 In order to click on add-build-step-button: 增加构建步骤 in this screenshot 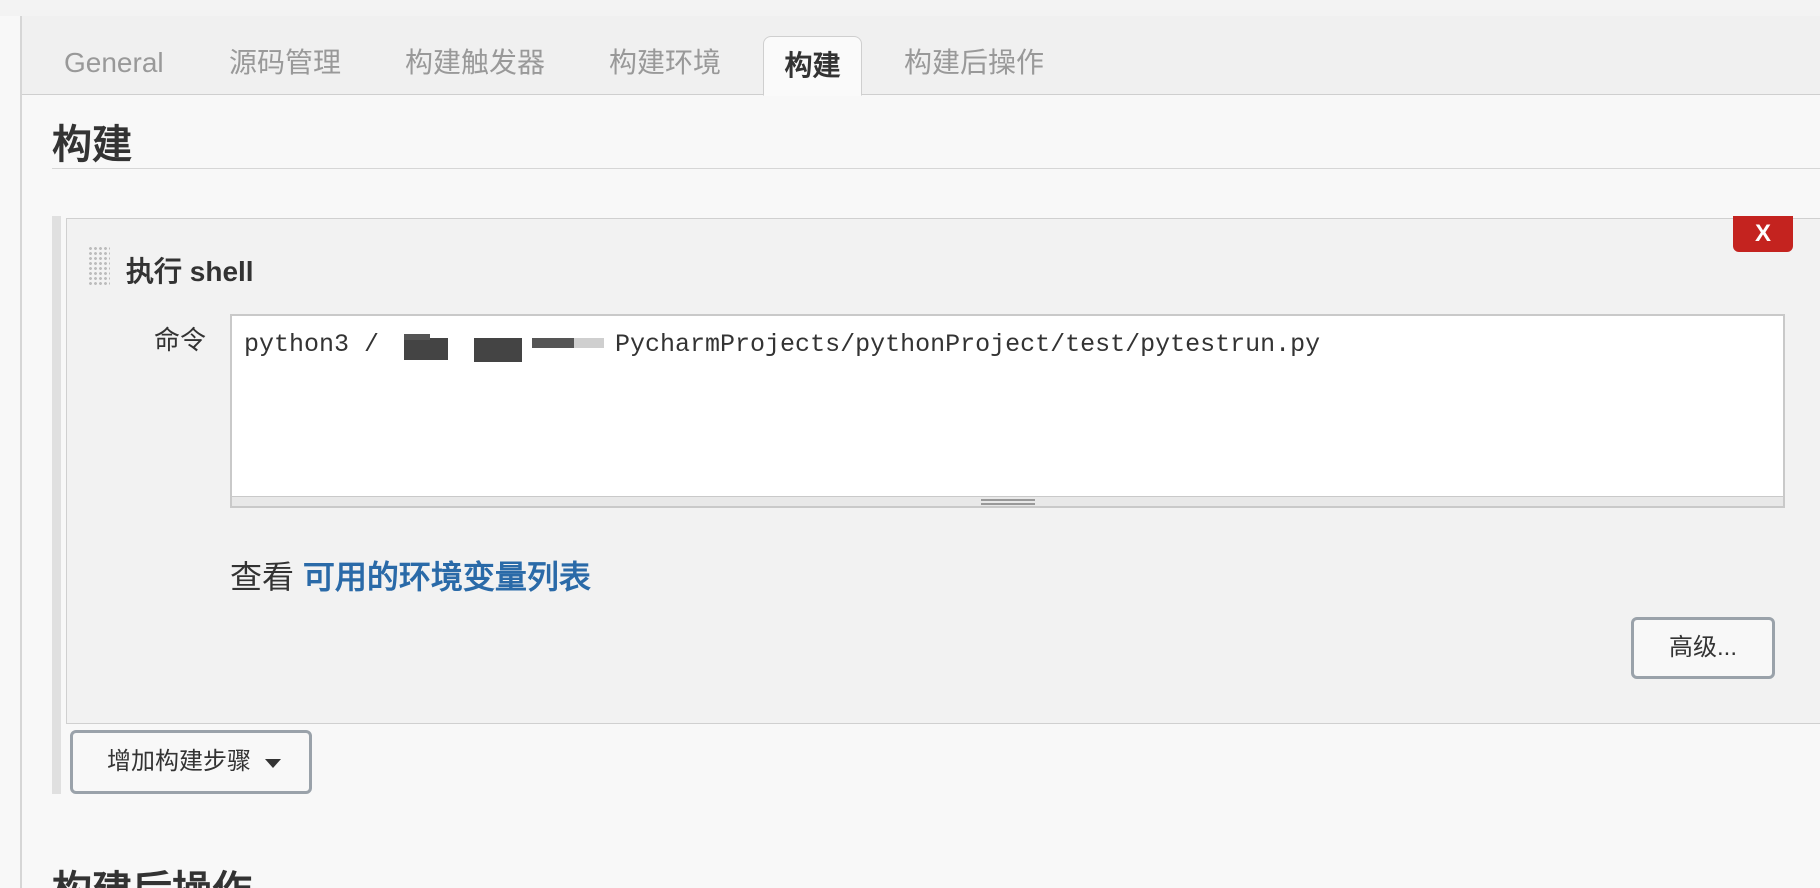, I will do `click(191, 762)`.